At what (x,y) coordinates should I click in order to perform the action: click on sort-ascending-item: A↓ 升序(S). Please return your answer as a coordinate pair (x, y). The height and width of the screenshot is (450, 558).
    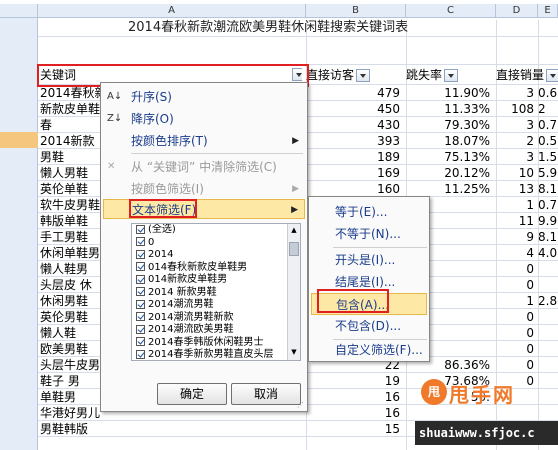
    Looking at the image, I should click on (204, 97).